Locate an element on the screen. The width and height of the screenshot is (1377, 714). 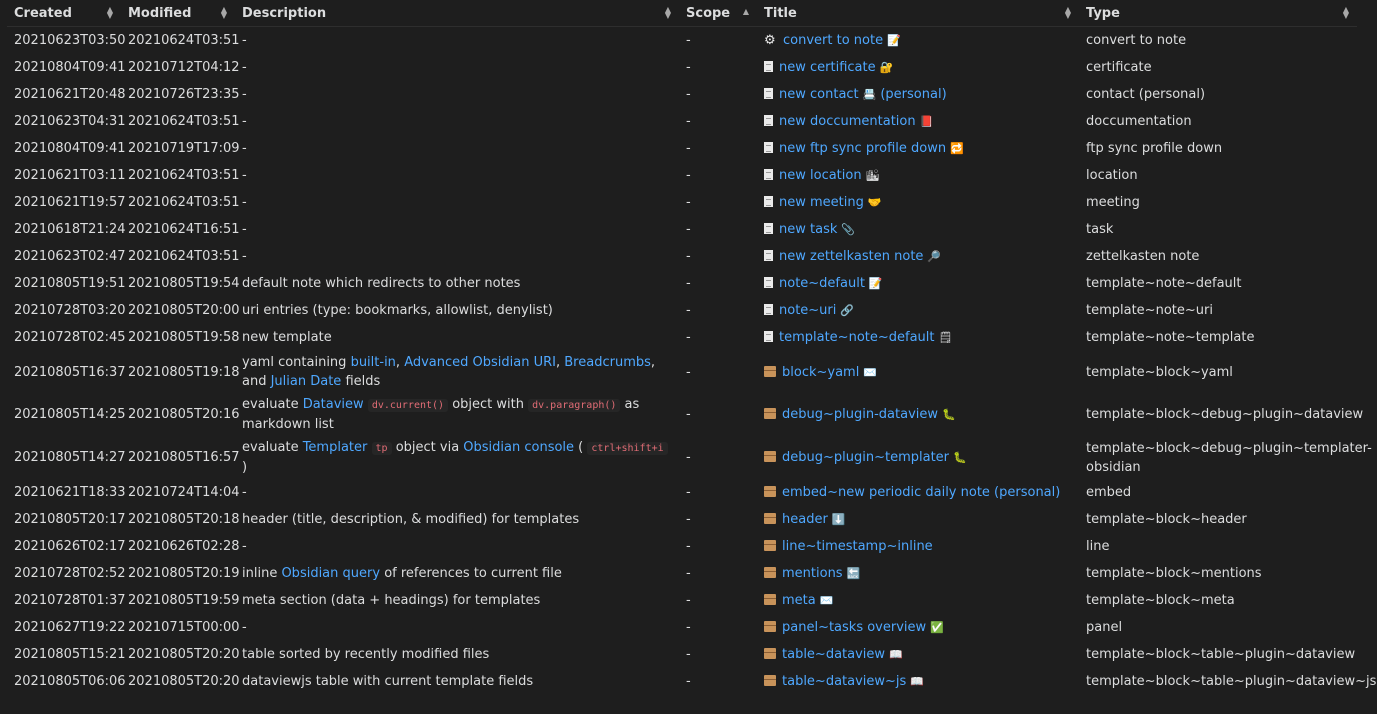
description-link: built-in is located at coordinates (373, 362).